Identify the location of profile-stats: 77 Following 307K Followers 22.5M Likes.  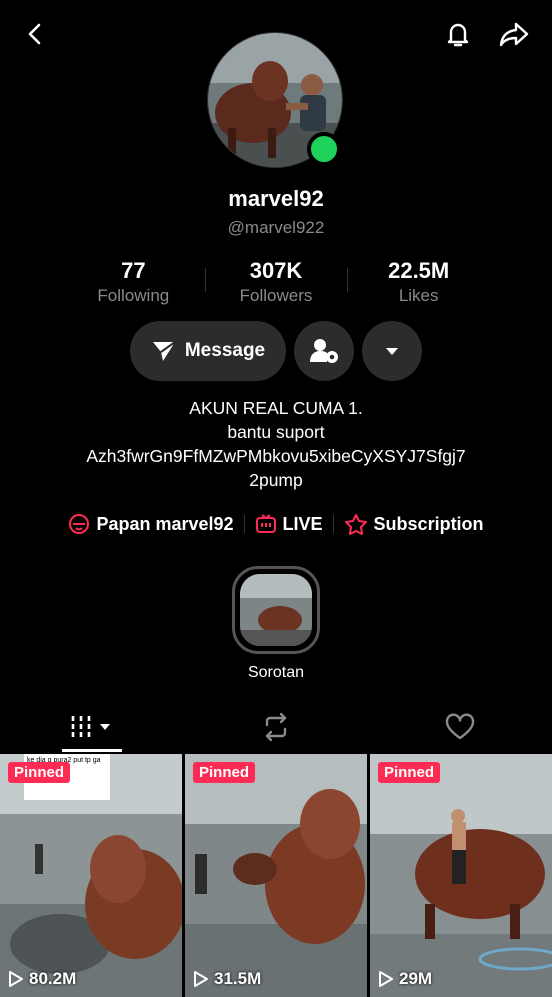
(276, 283).